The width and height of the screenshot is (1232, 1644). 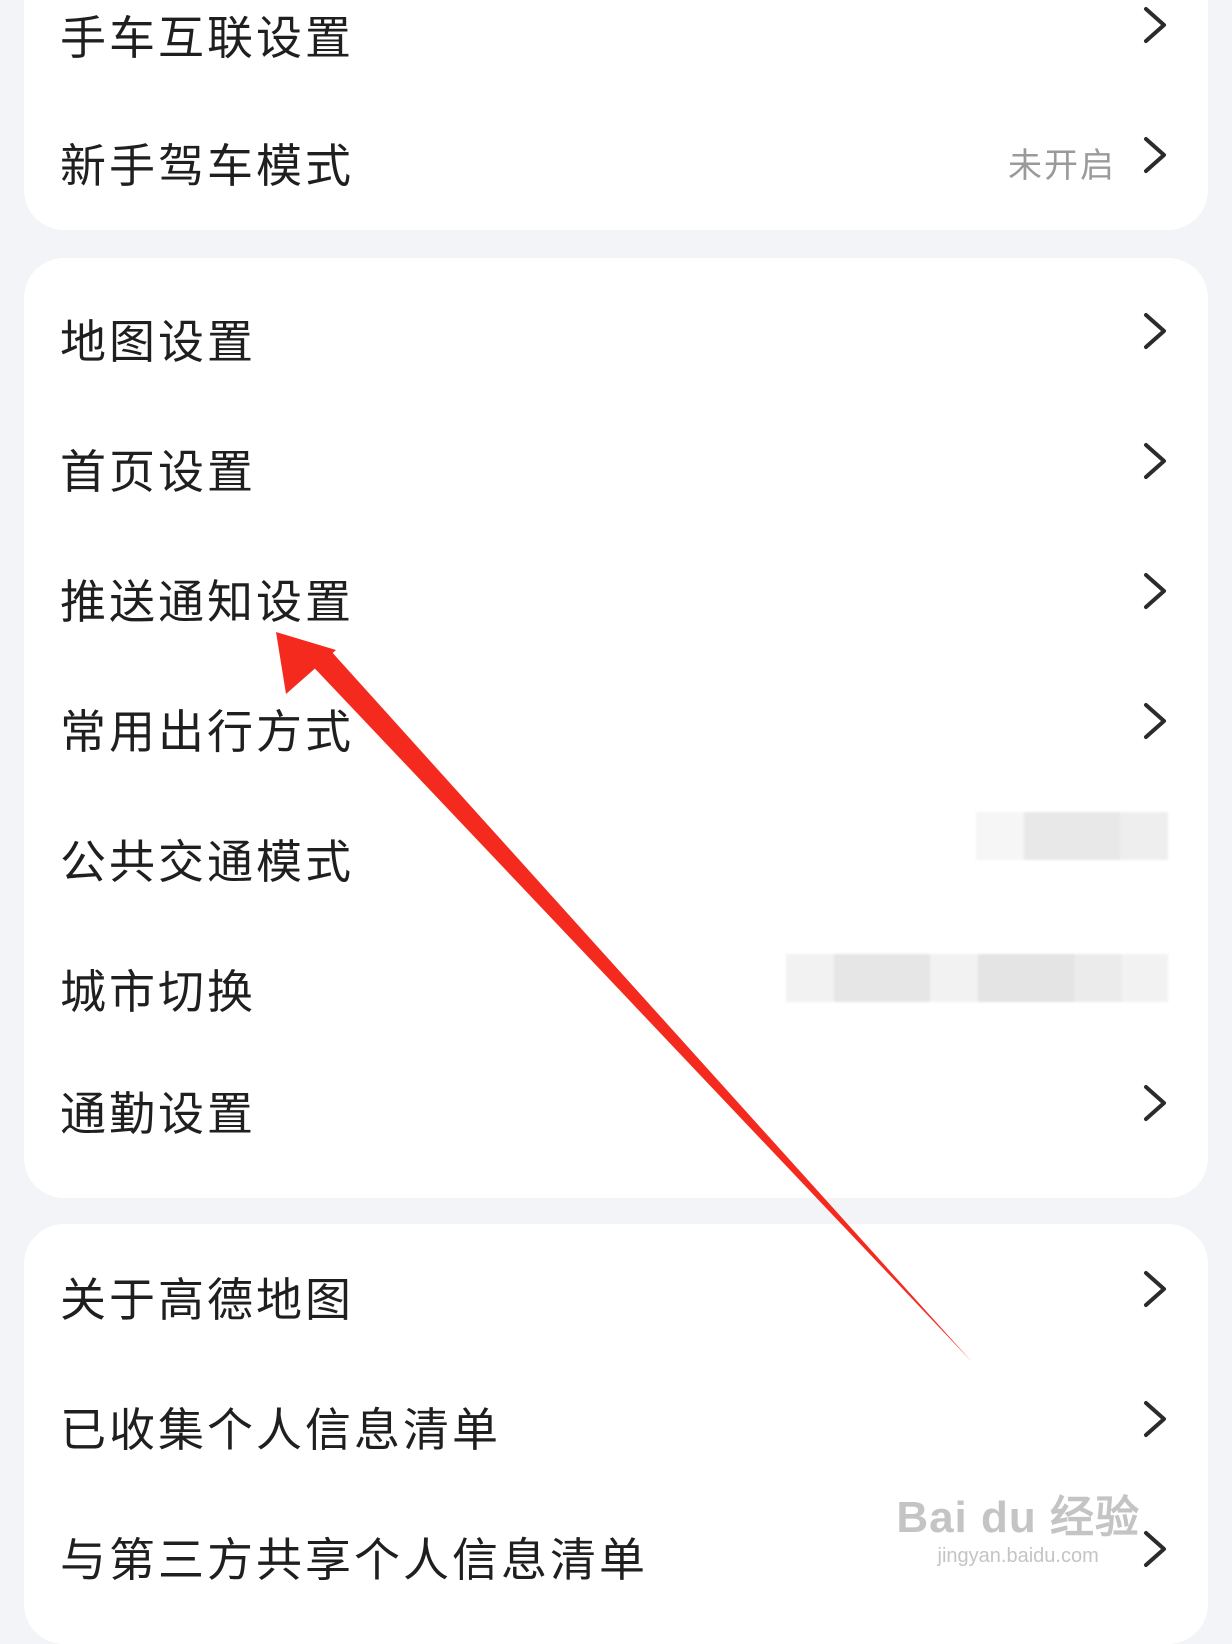 I want to click on baidu-watermark: Bai du 经验 jingyan.baidu.com, so click(x=1018, y=1524).